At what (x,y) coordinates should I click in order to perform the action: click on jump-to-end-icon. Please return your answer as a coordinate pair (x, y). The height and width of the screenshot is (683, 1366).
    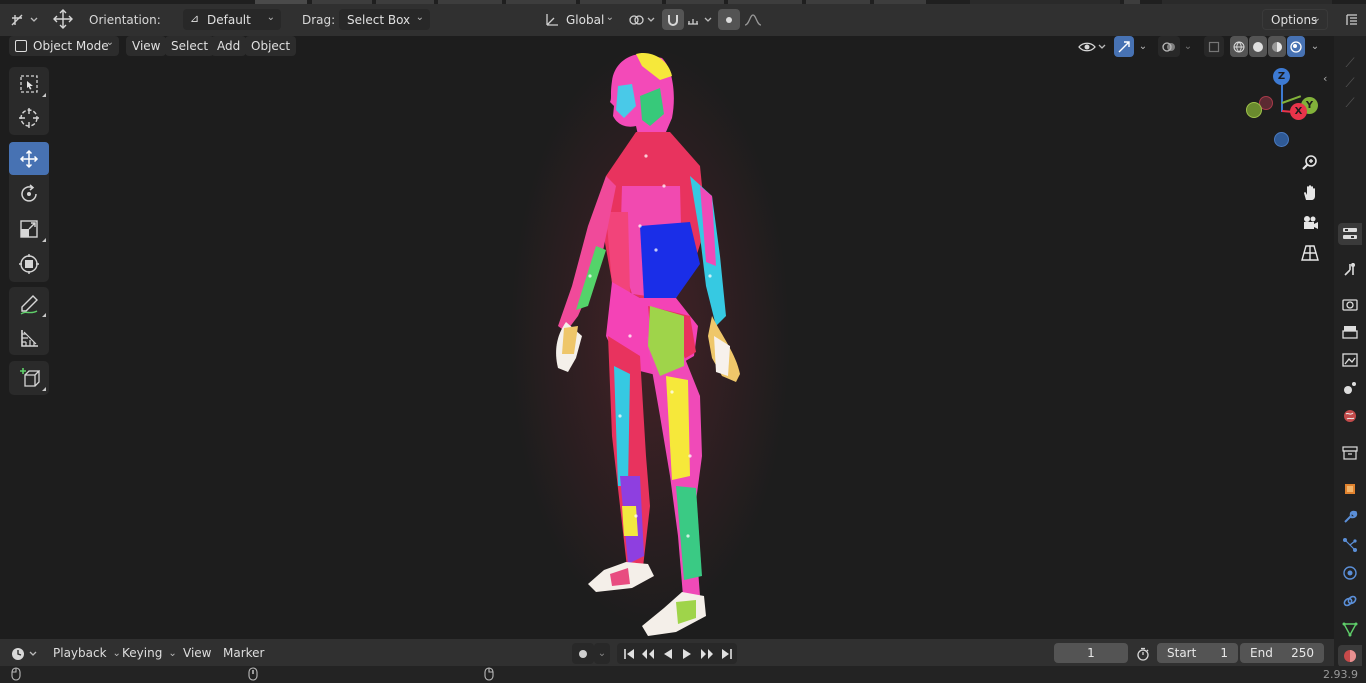
    Looking at the image, I should click on (727, 653).